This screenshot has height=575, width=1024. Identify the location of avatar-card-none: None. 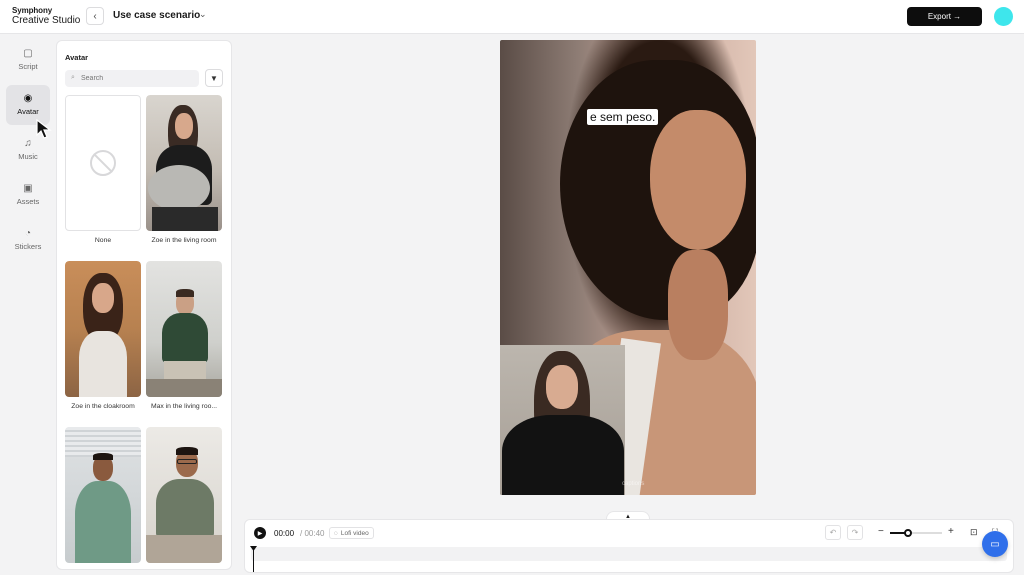
(103, 169).